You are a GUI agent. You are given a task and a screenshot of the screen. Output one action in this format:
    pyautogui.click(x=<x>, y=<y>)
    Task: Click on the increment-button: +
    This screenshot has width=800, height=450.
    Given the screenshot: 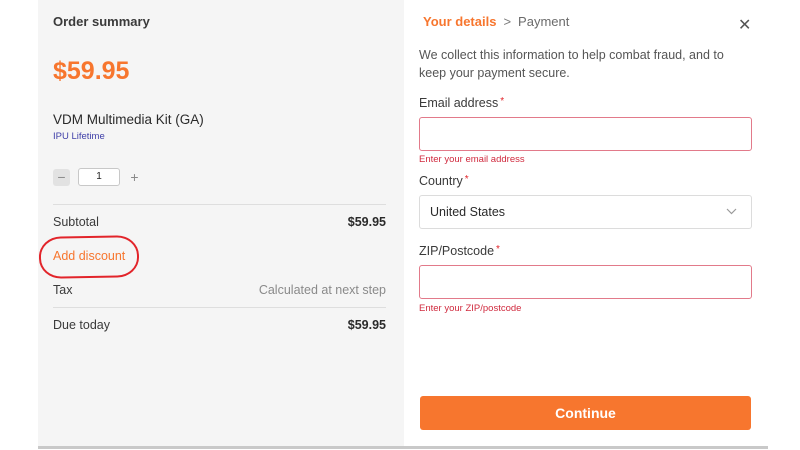 What is the action you would take?
    pyautogui.click(x=134, y=177)
    